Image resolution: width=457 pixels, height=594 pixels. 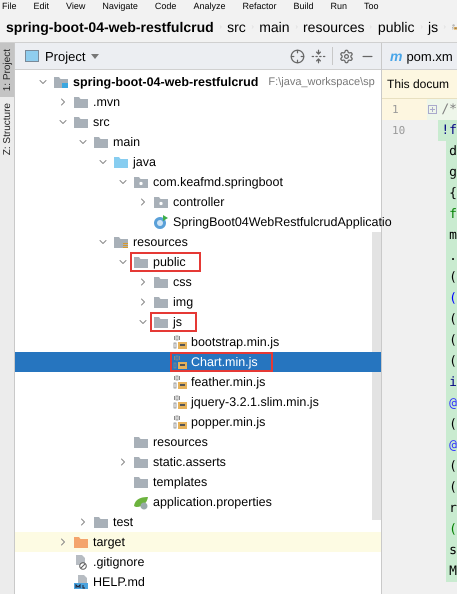 I want to click on tree-item-label: application.properties, so click(x=212, y=502).